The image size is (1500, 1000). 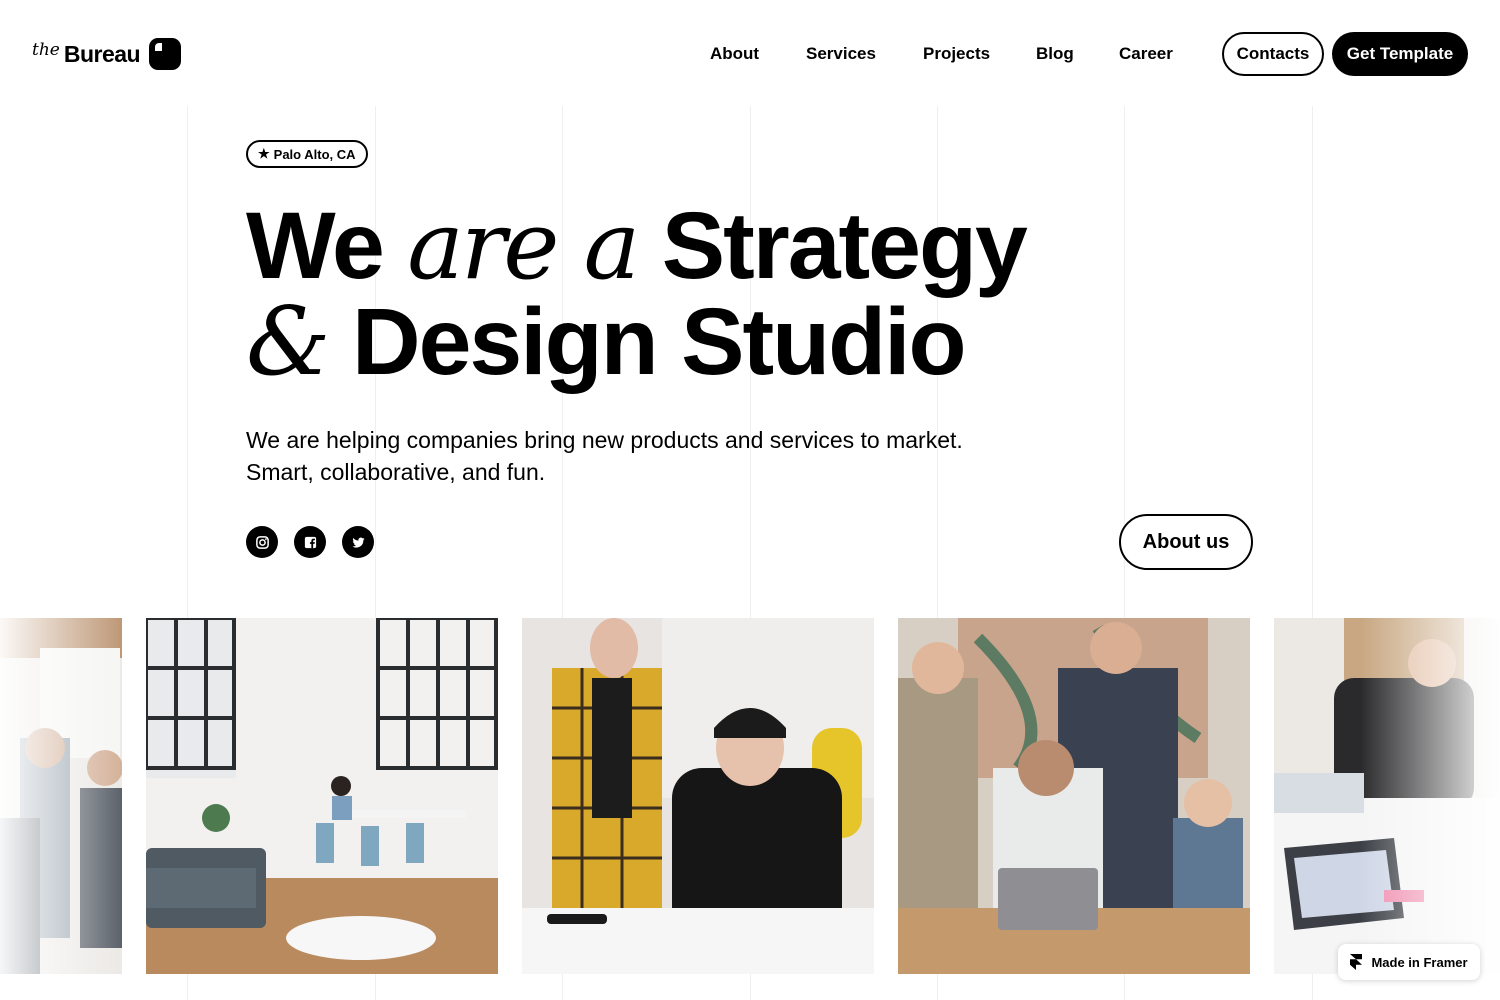 What do you see at coordinates (1430, 796) in the screenshot?
I see `gallery-fade-right` at bounding box center [1430, 796].